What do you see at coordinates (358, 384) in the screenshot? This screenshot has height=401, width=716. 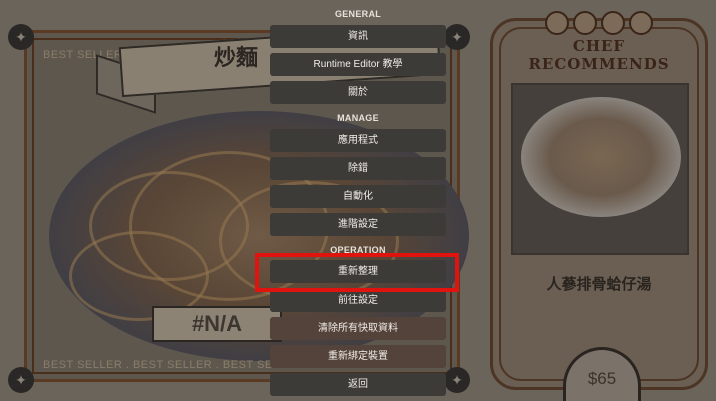 I see `back-button: 返回` at bounding box center [358, 384].